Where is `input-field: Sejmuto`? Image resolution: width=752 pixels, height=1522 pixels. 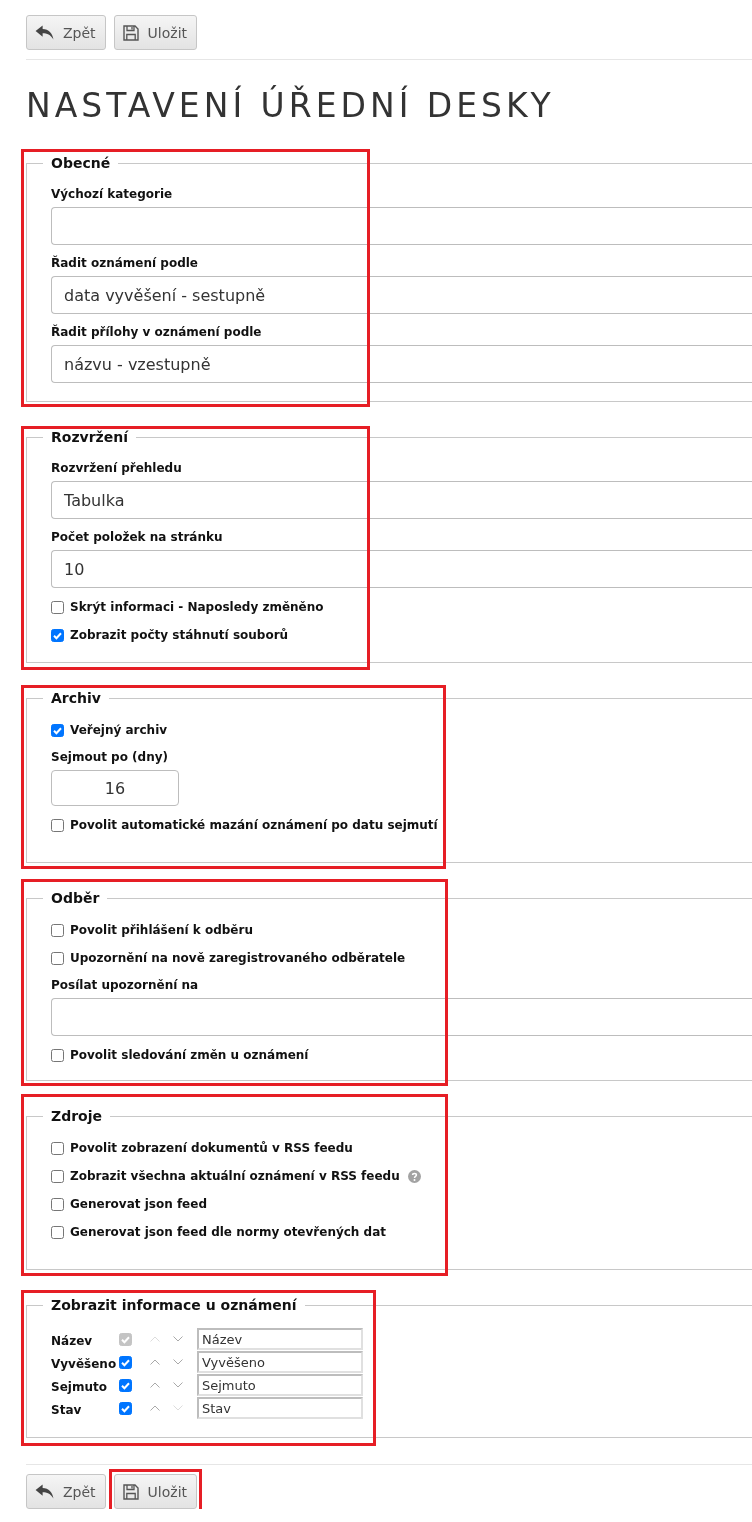 input-field: Sejmuto is located at coordinates (280, 1385).